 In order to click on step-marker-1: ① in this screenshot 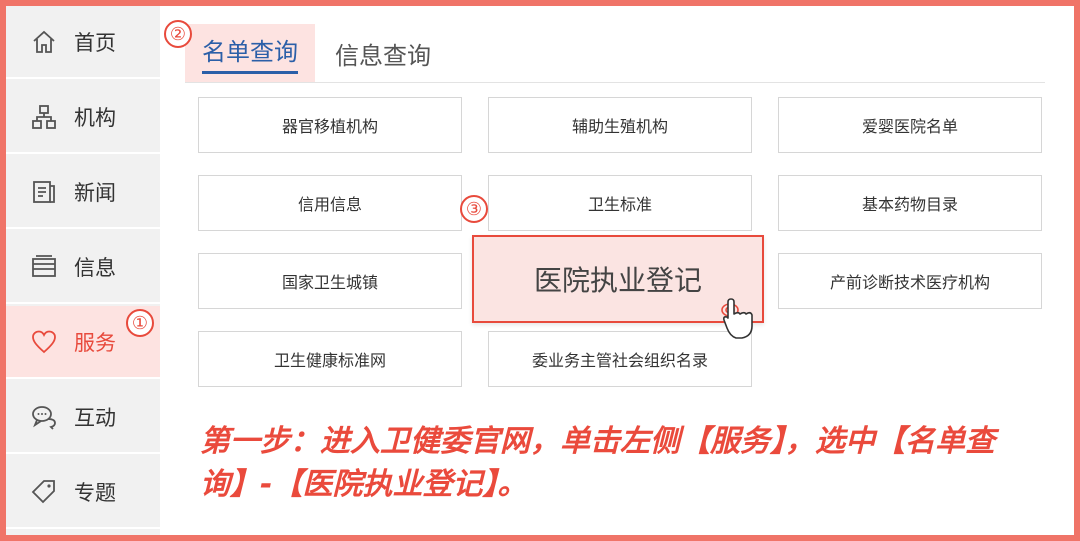, I will do `click(140, 323)`.